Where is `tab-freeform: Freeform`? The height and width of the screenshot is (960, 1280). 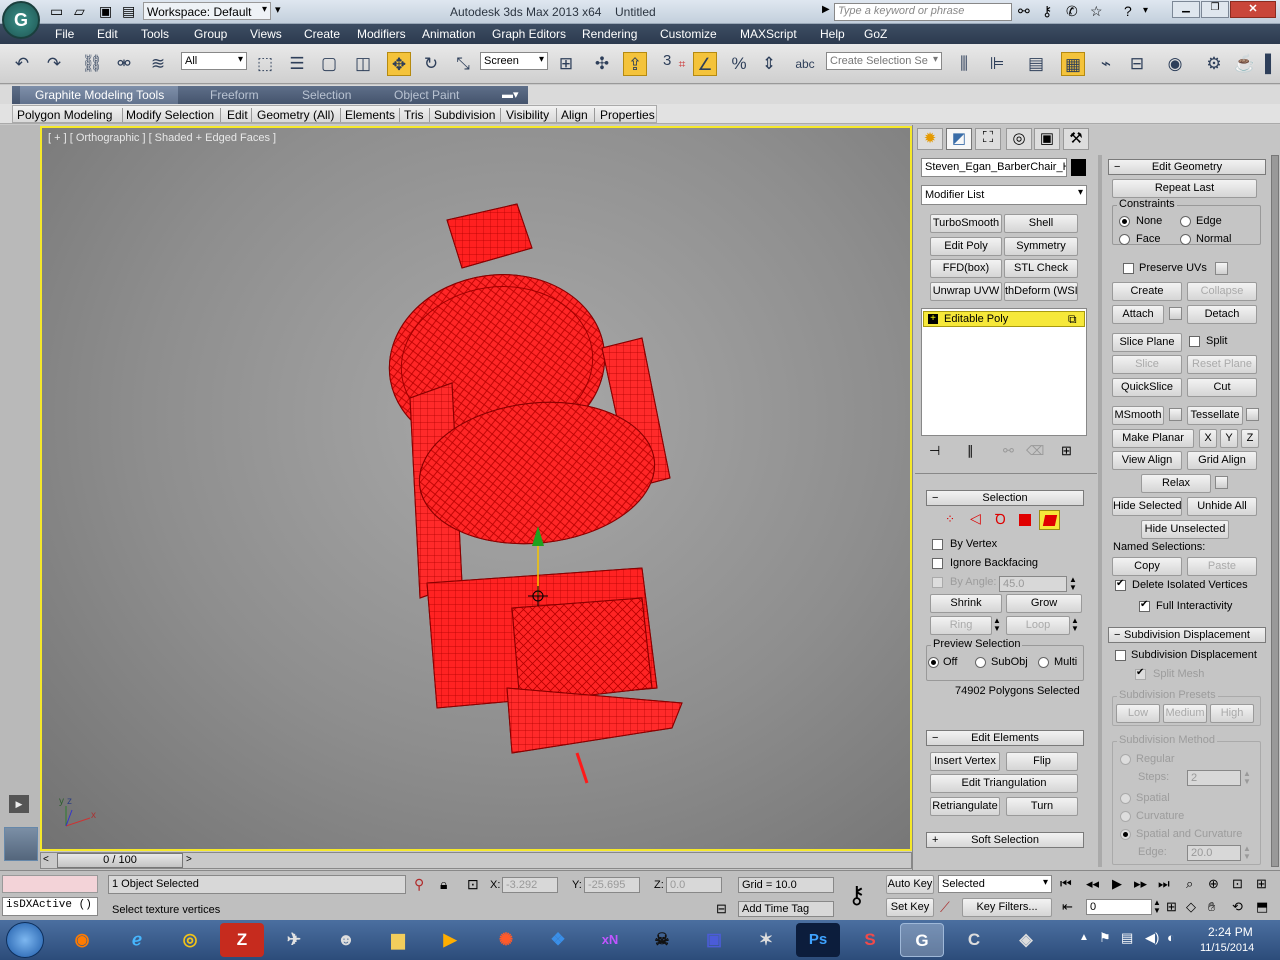 tab-freeform: Freeform is located at coordinates (234, 95).